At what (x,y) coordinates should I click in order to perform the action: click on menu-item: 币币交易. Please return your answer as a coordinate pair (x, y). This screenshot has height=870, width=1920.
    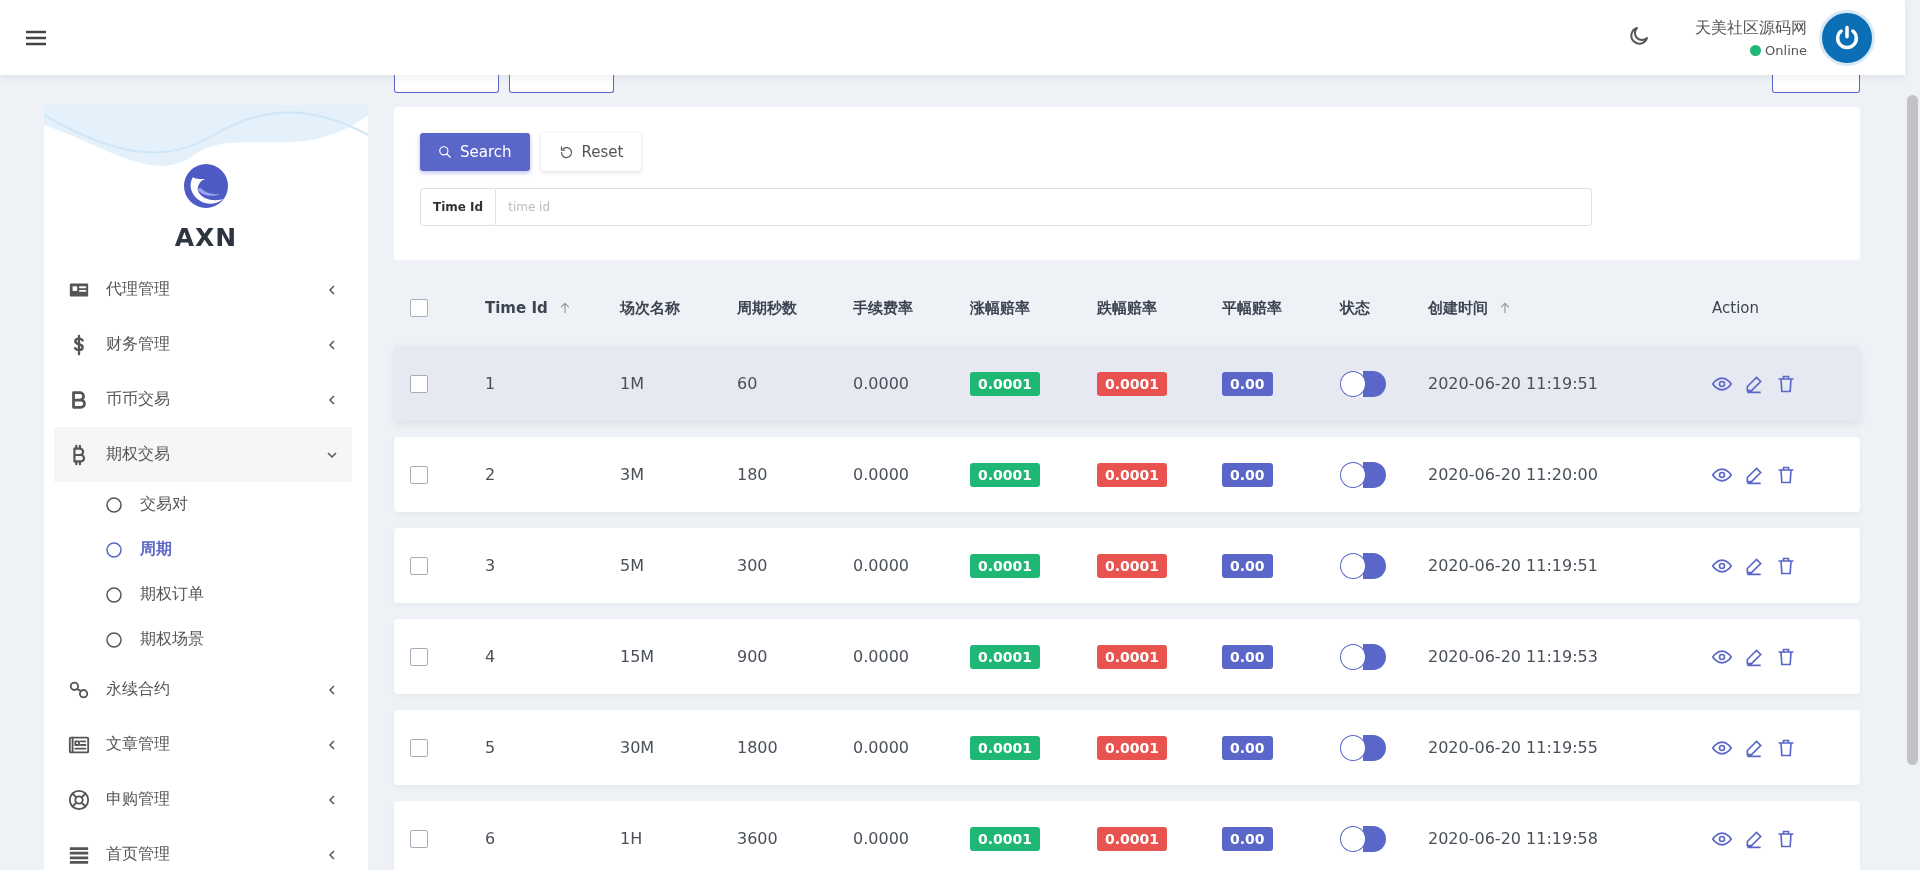
    Looking at the image, I should click on (203, 399).